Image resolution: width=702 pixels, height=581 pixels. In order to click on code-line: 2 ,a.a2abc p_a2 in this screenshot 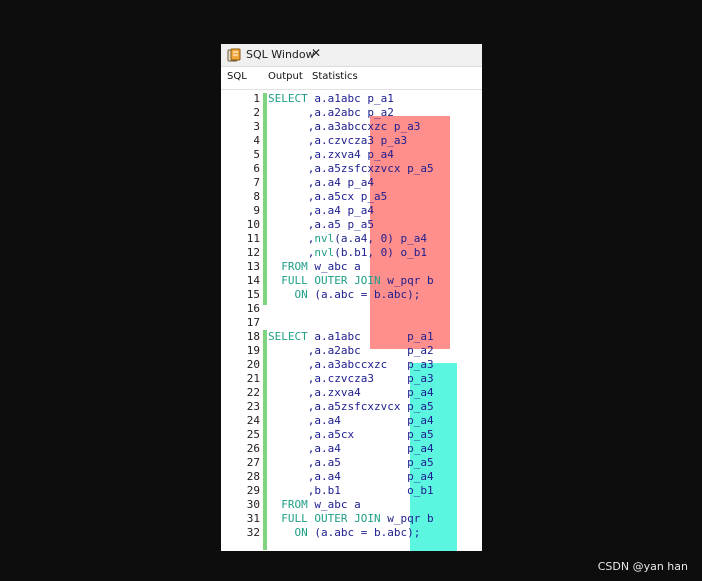, I will do `click(351, 113)`.